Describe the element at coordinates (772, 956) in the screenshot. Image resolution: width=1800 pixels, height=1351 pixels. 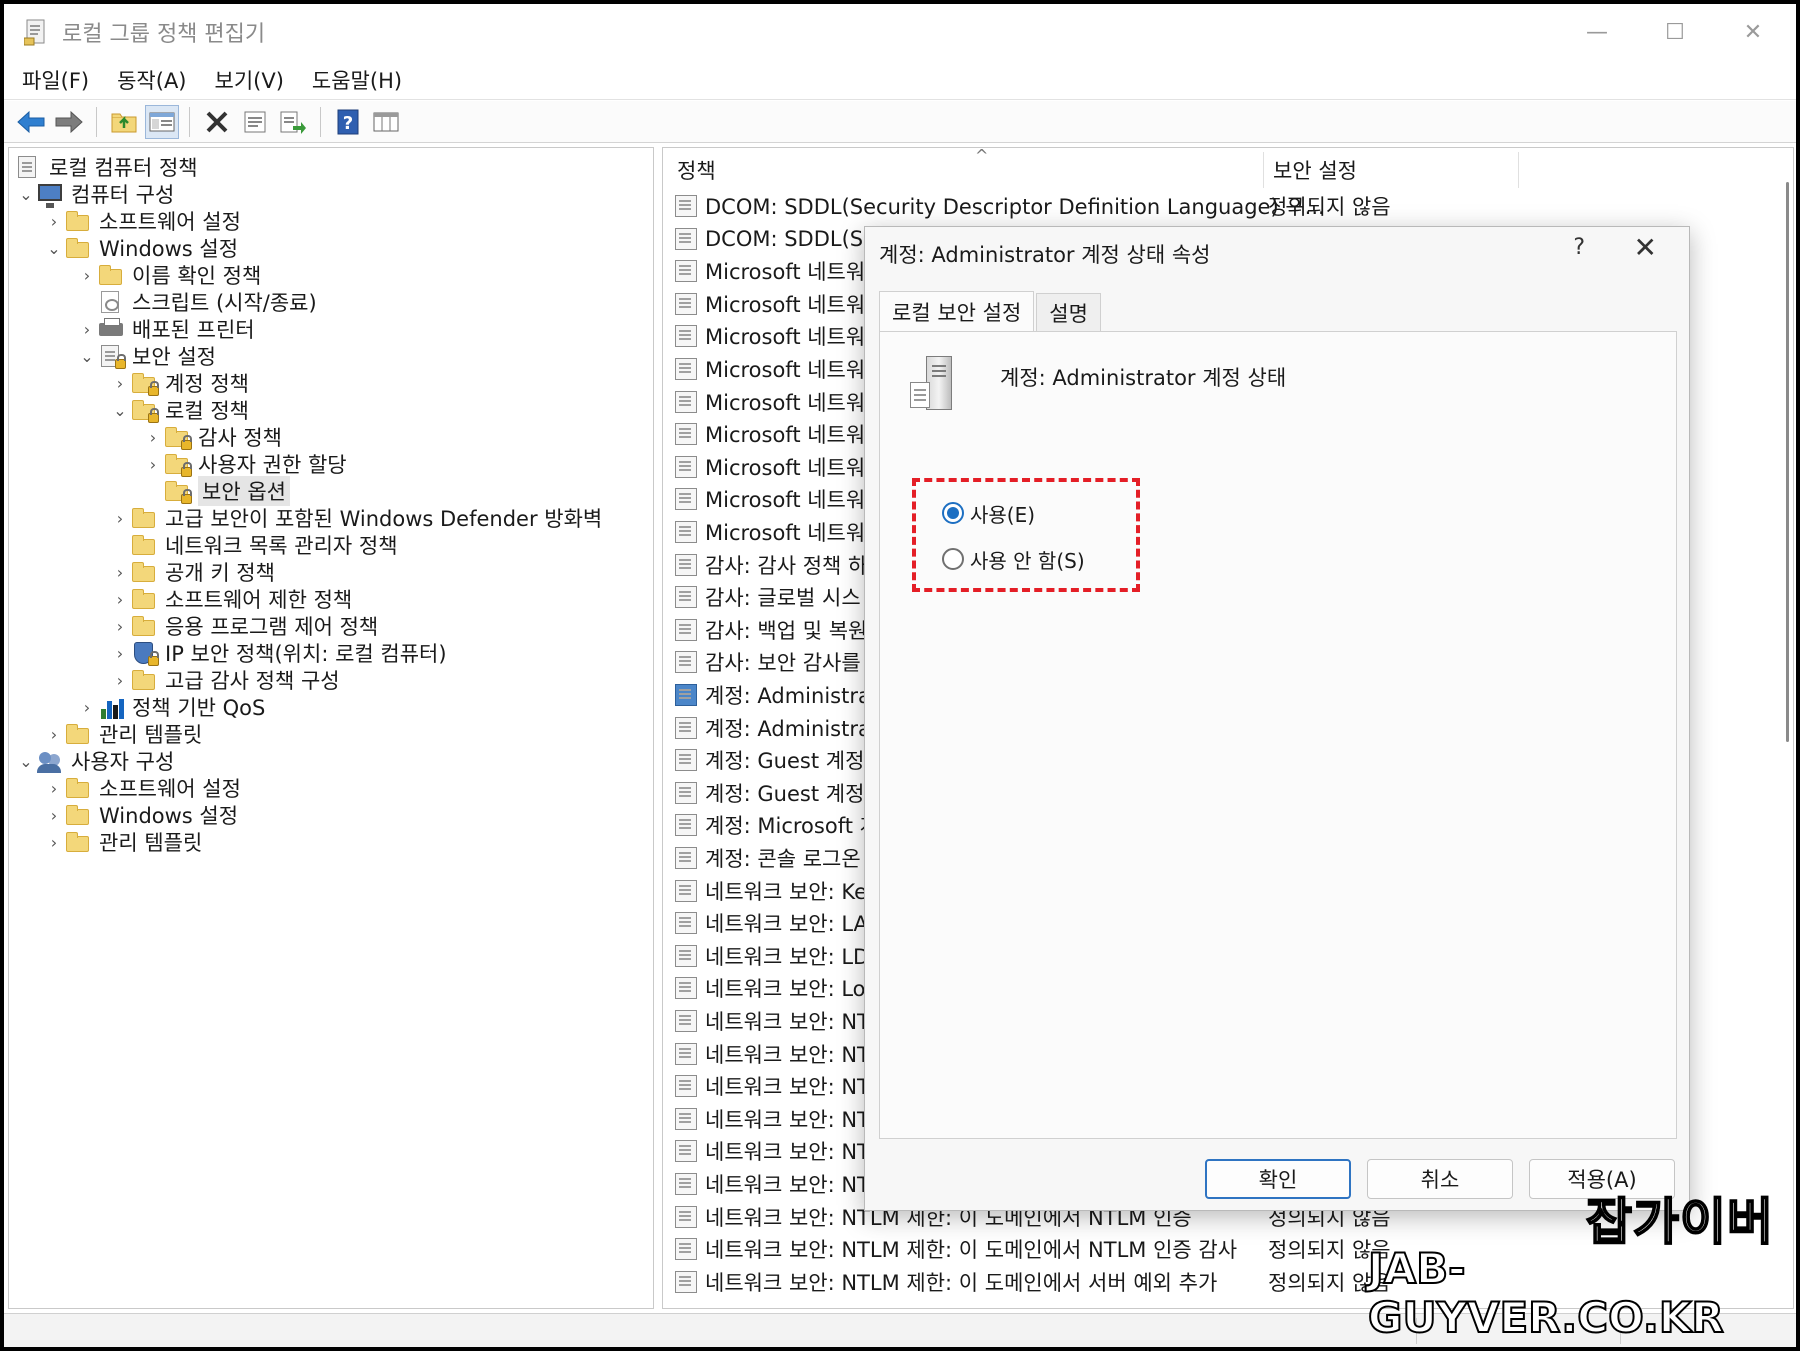
I see `table-row: 네트워크 보안: LD` at that location.